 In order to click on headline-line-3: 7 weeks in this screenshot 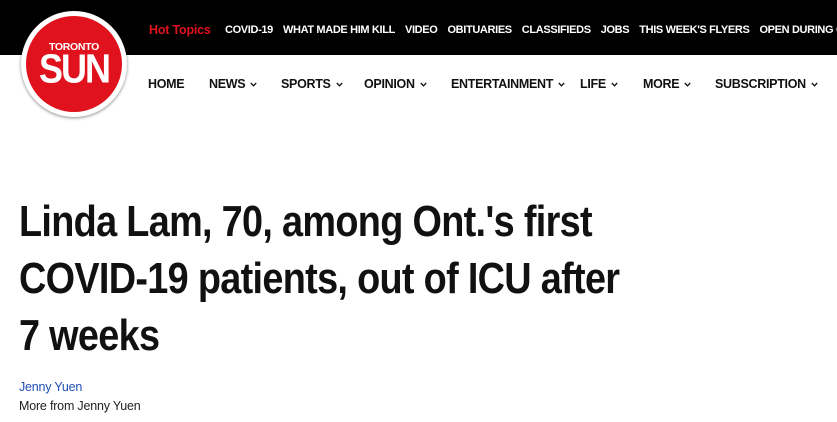, I will do `click(89, 335)`.